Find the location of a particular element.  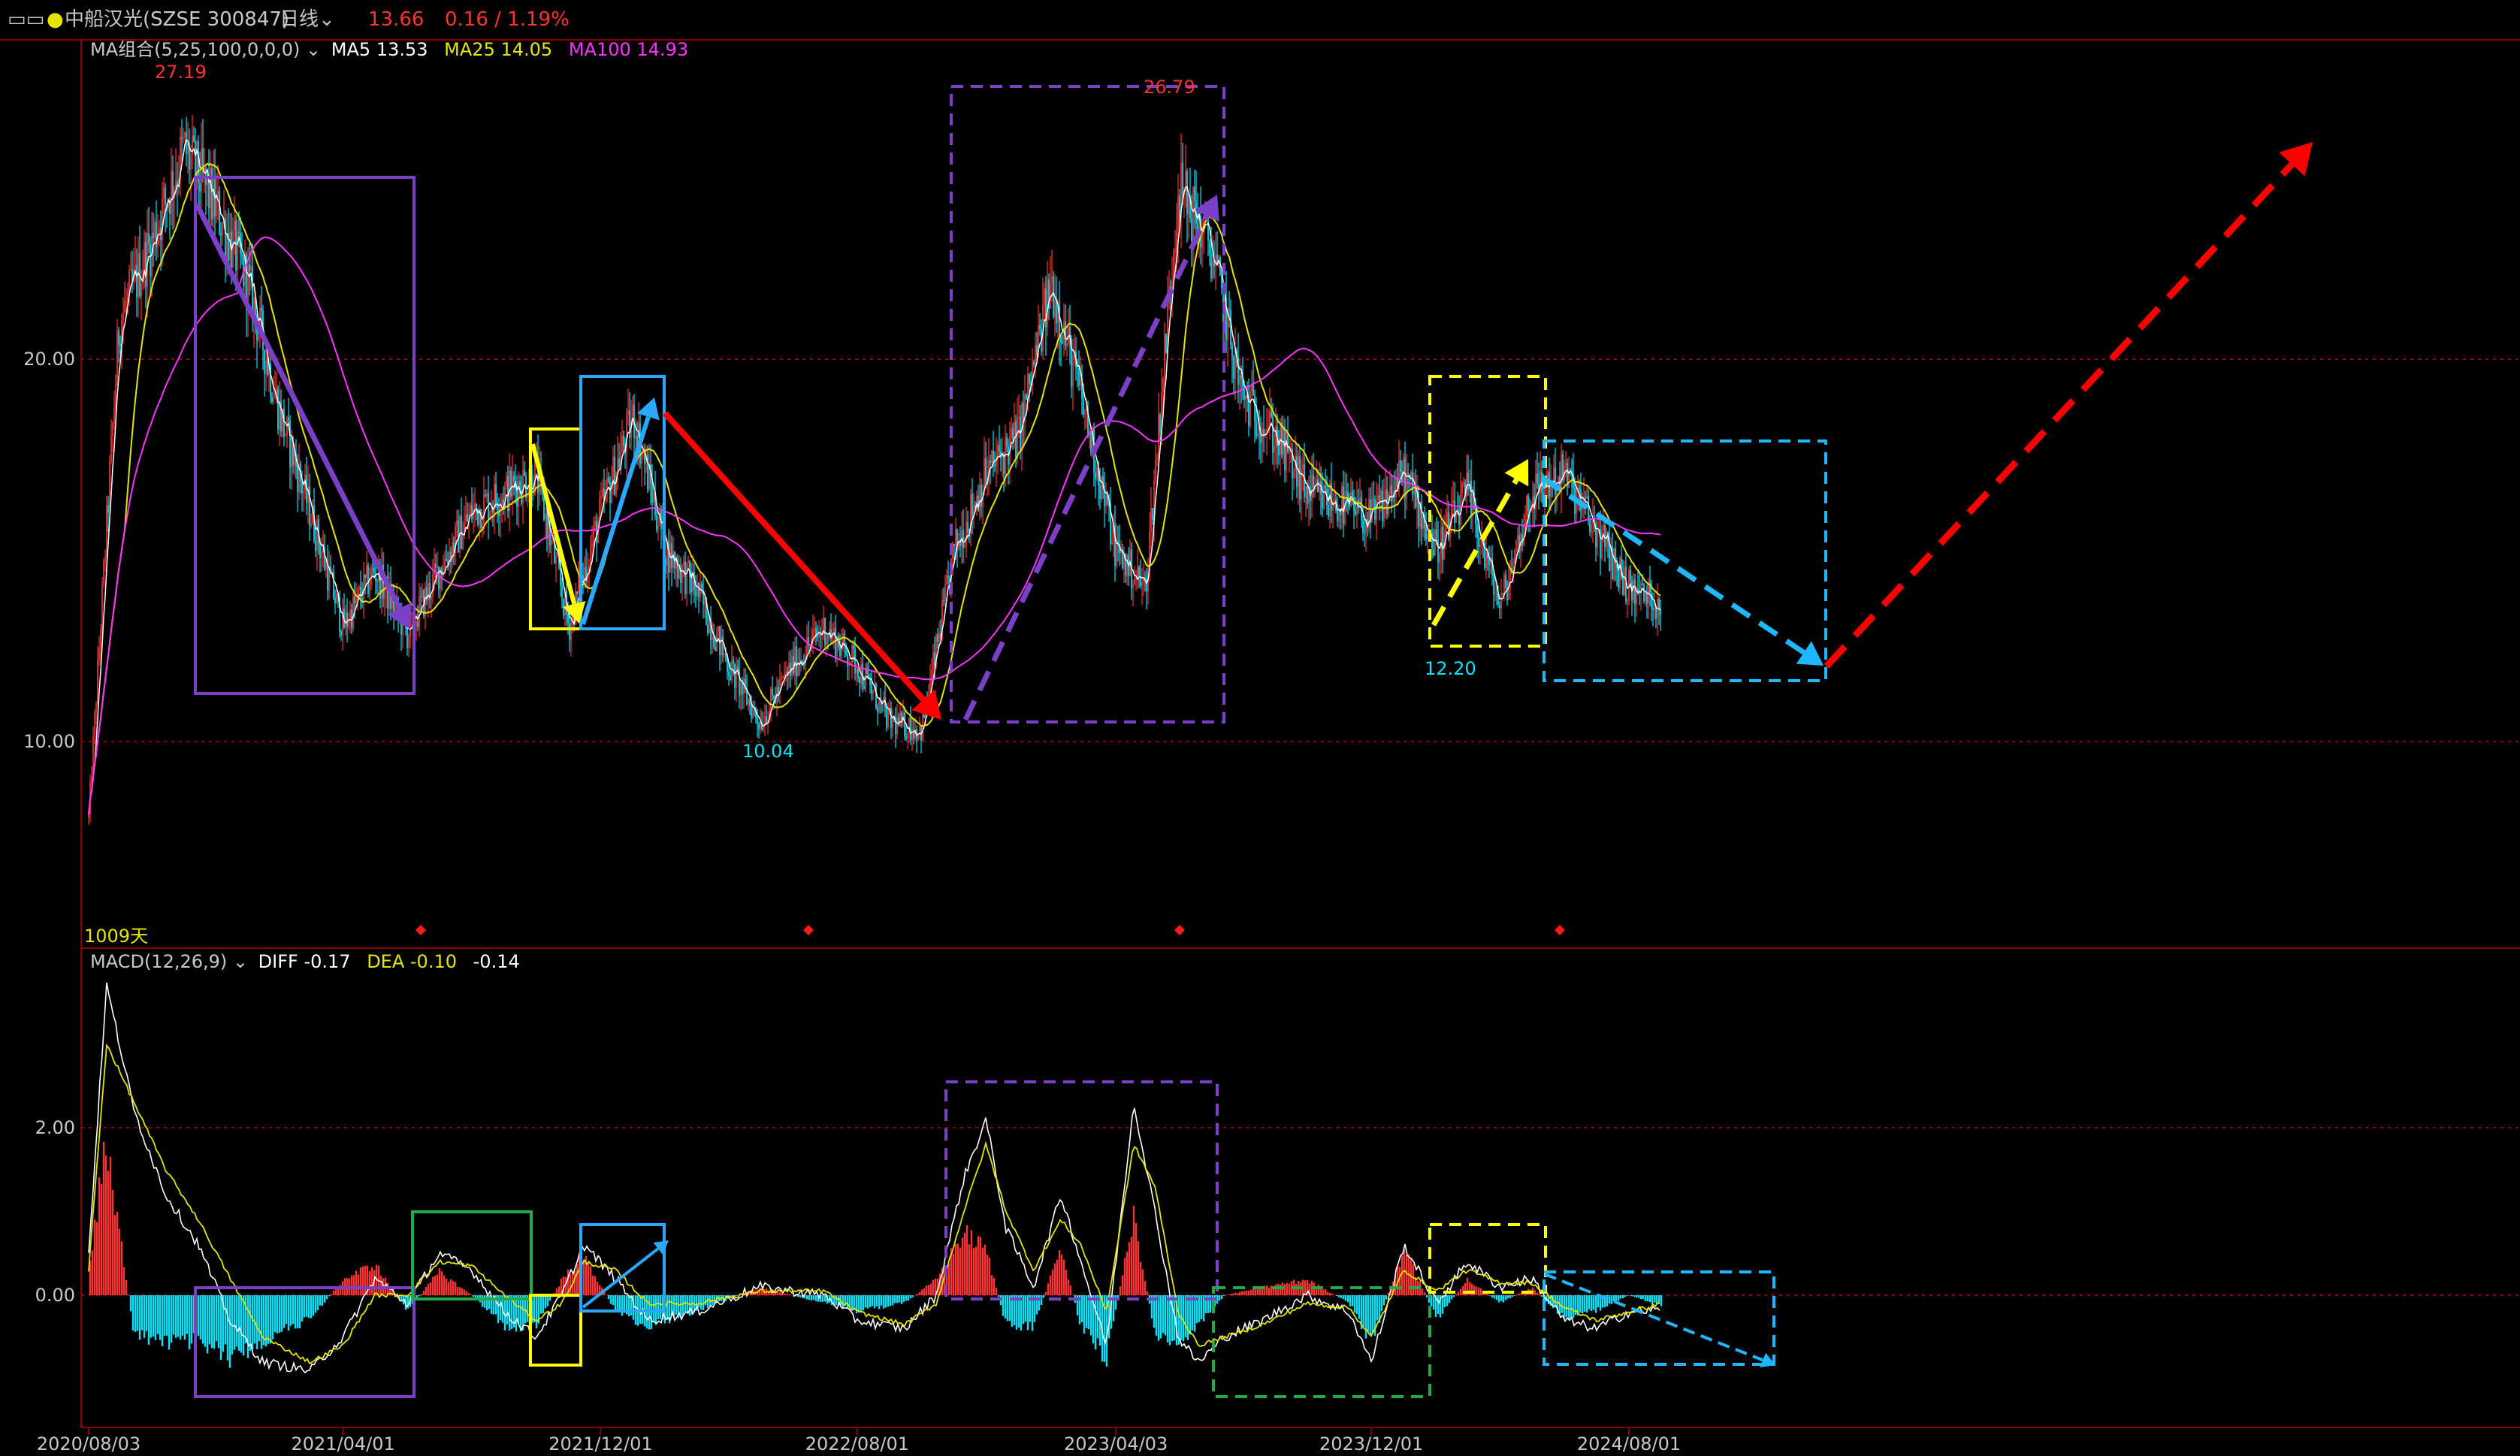

macd-indicator-name: MACD(12,26,9) is located at coordinates (158, 961).